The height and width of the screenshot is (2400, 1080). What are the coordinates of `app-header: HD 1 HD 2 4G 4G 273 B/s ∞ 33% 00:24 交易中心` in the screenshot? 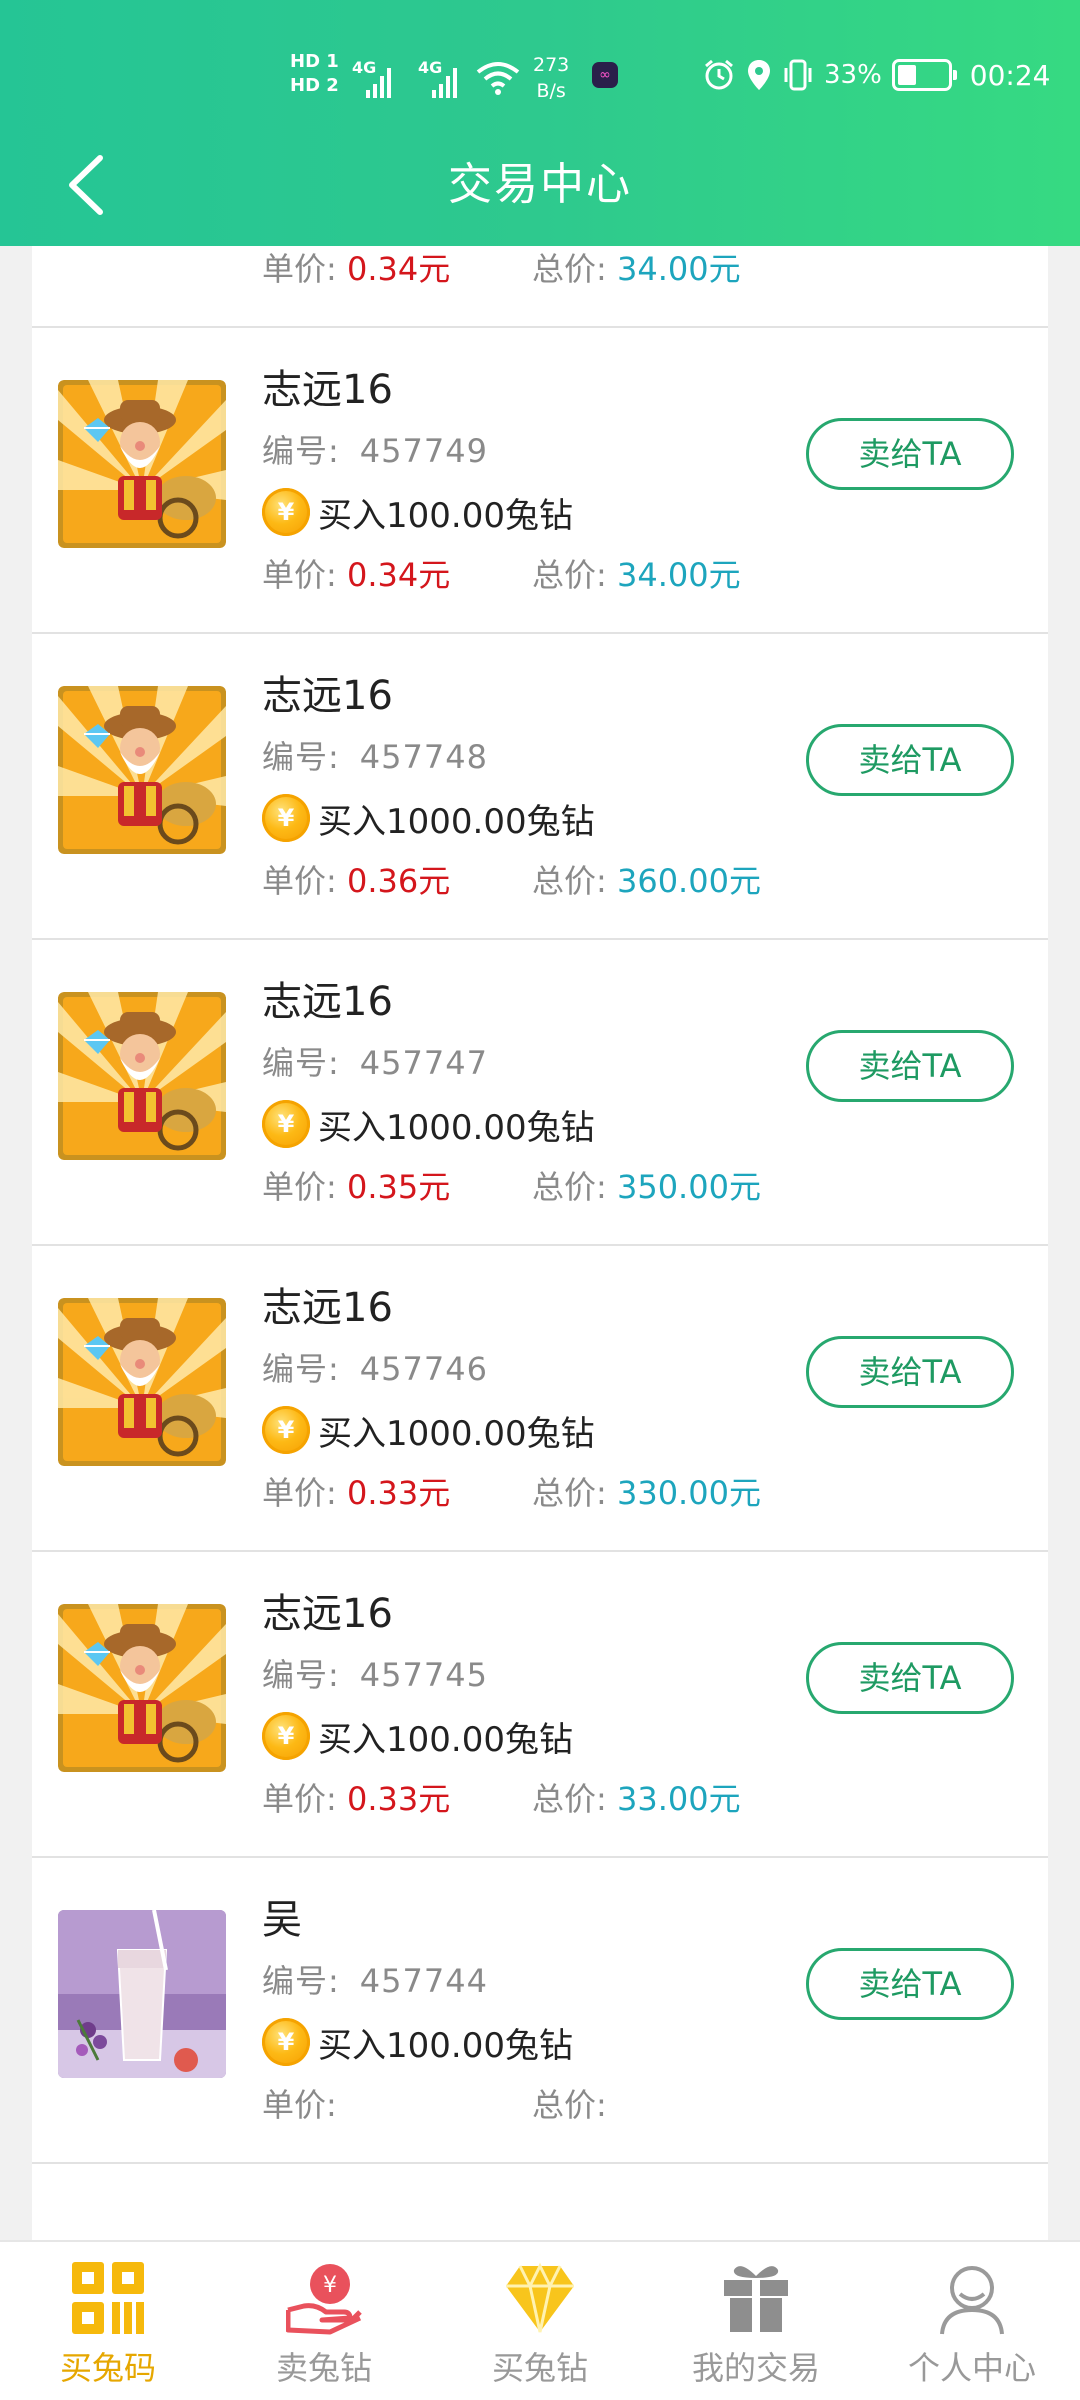 It's located at (540, 123).